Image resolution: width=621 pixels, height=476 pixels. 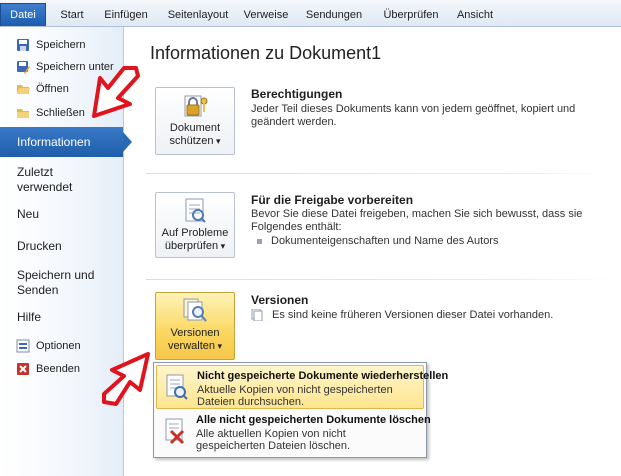 What do you see at coordinates (23, 14) in the screenshot?
I see `tab-datei: Datei` at bounding box center [23, 14].